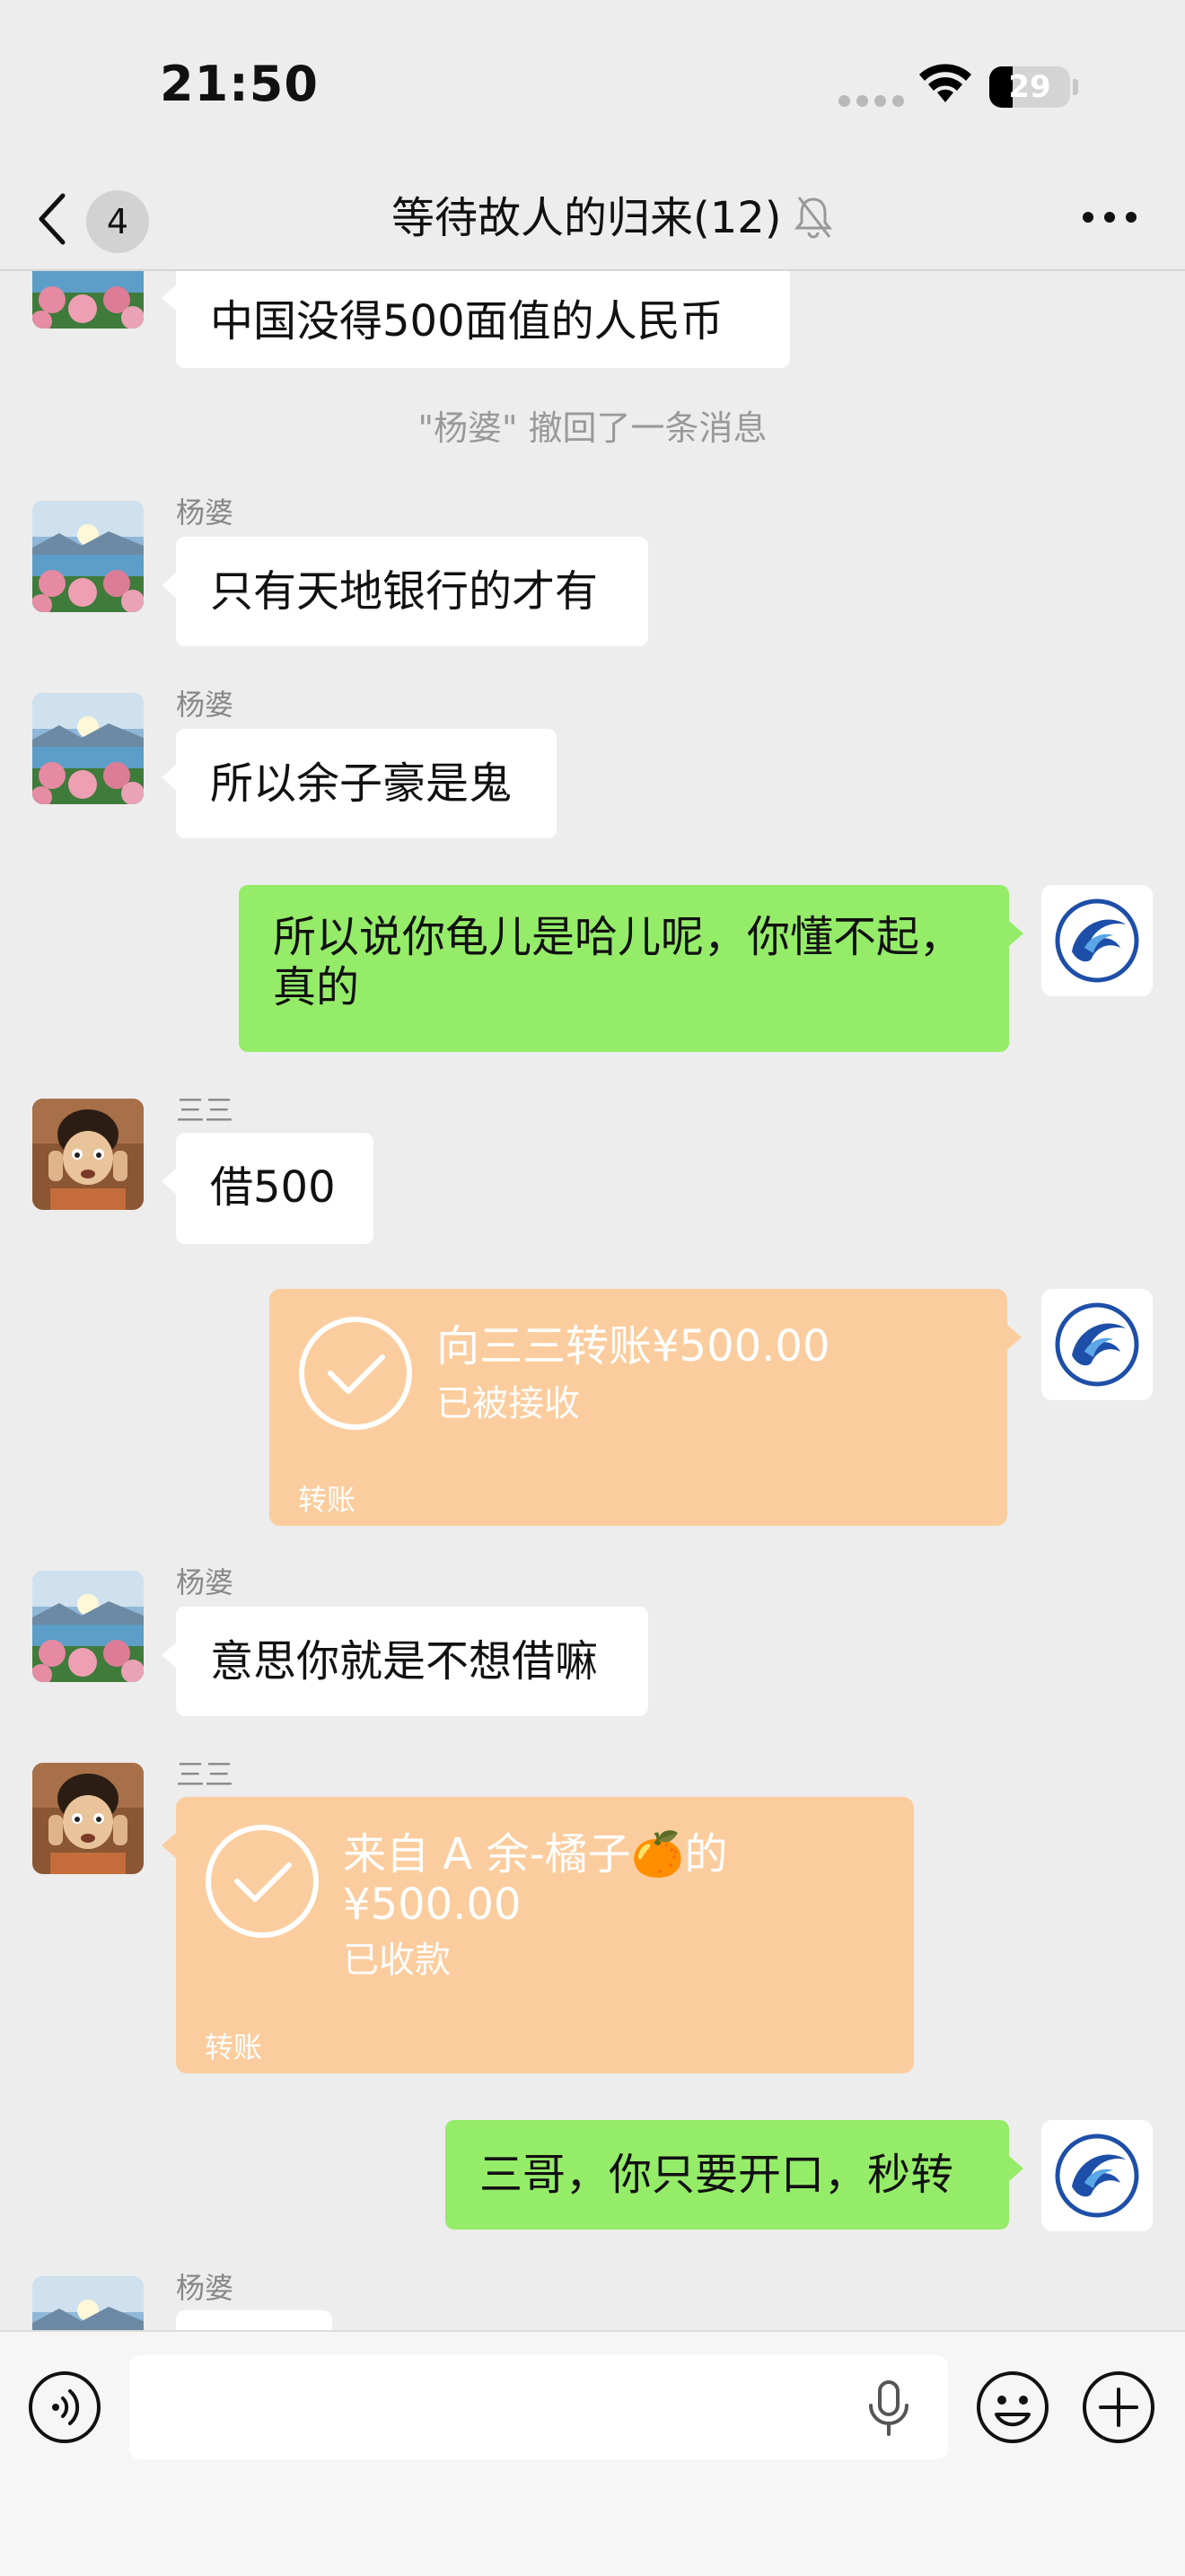 Image resolution: width=1185 pixels, height=2576 pixels. I want to click on voice-input-button, so click(64, 2407).